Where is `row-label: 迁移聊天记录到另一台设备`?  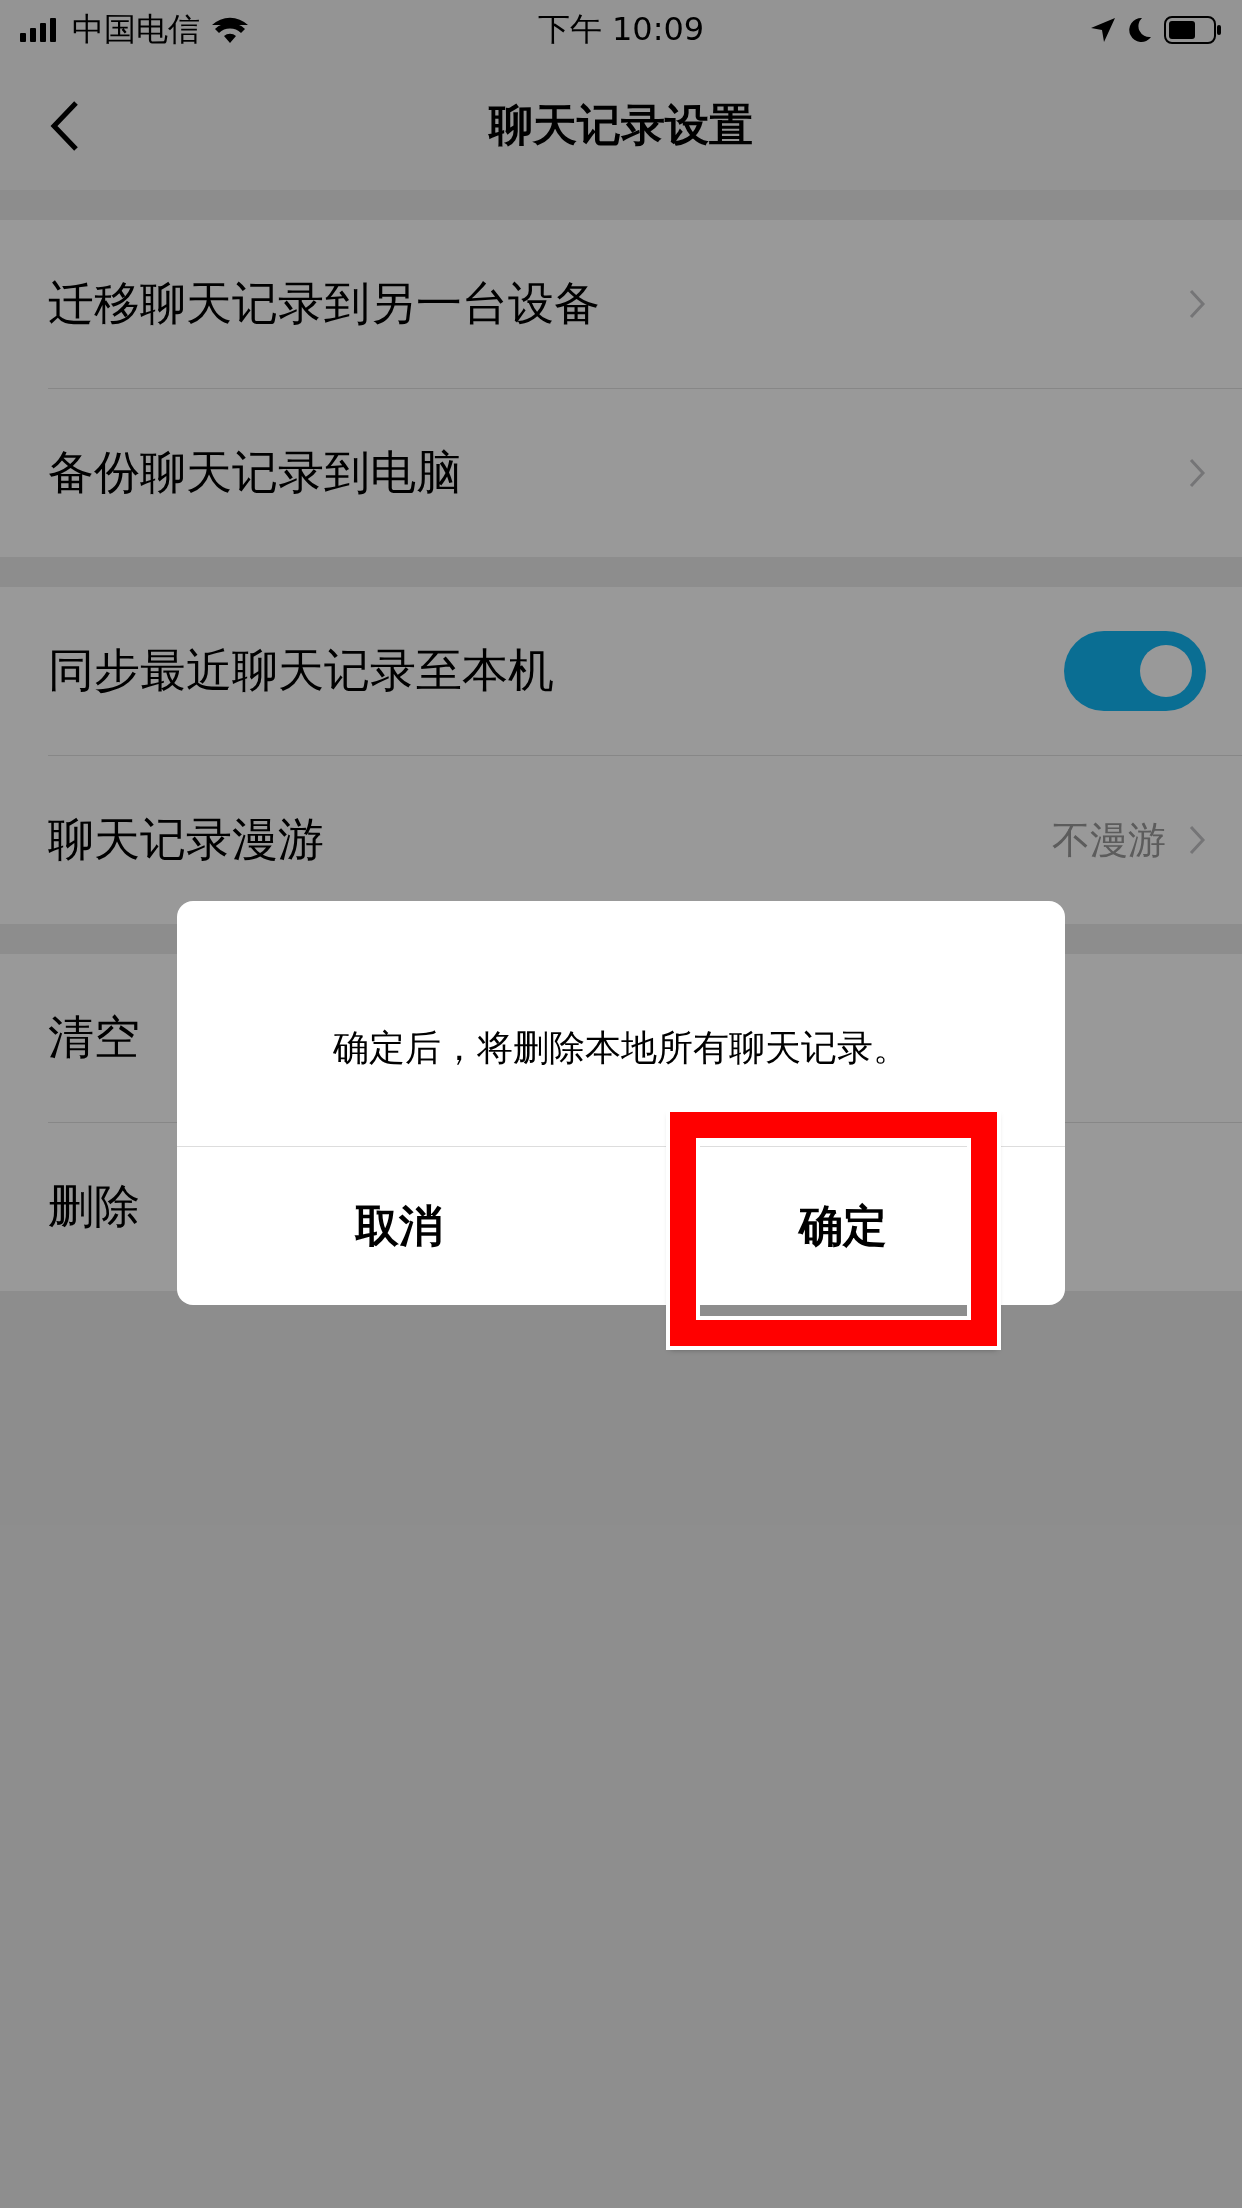 row-label: 迁移聊天记录到另一台设备 is located at coordinates (324, 303).